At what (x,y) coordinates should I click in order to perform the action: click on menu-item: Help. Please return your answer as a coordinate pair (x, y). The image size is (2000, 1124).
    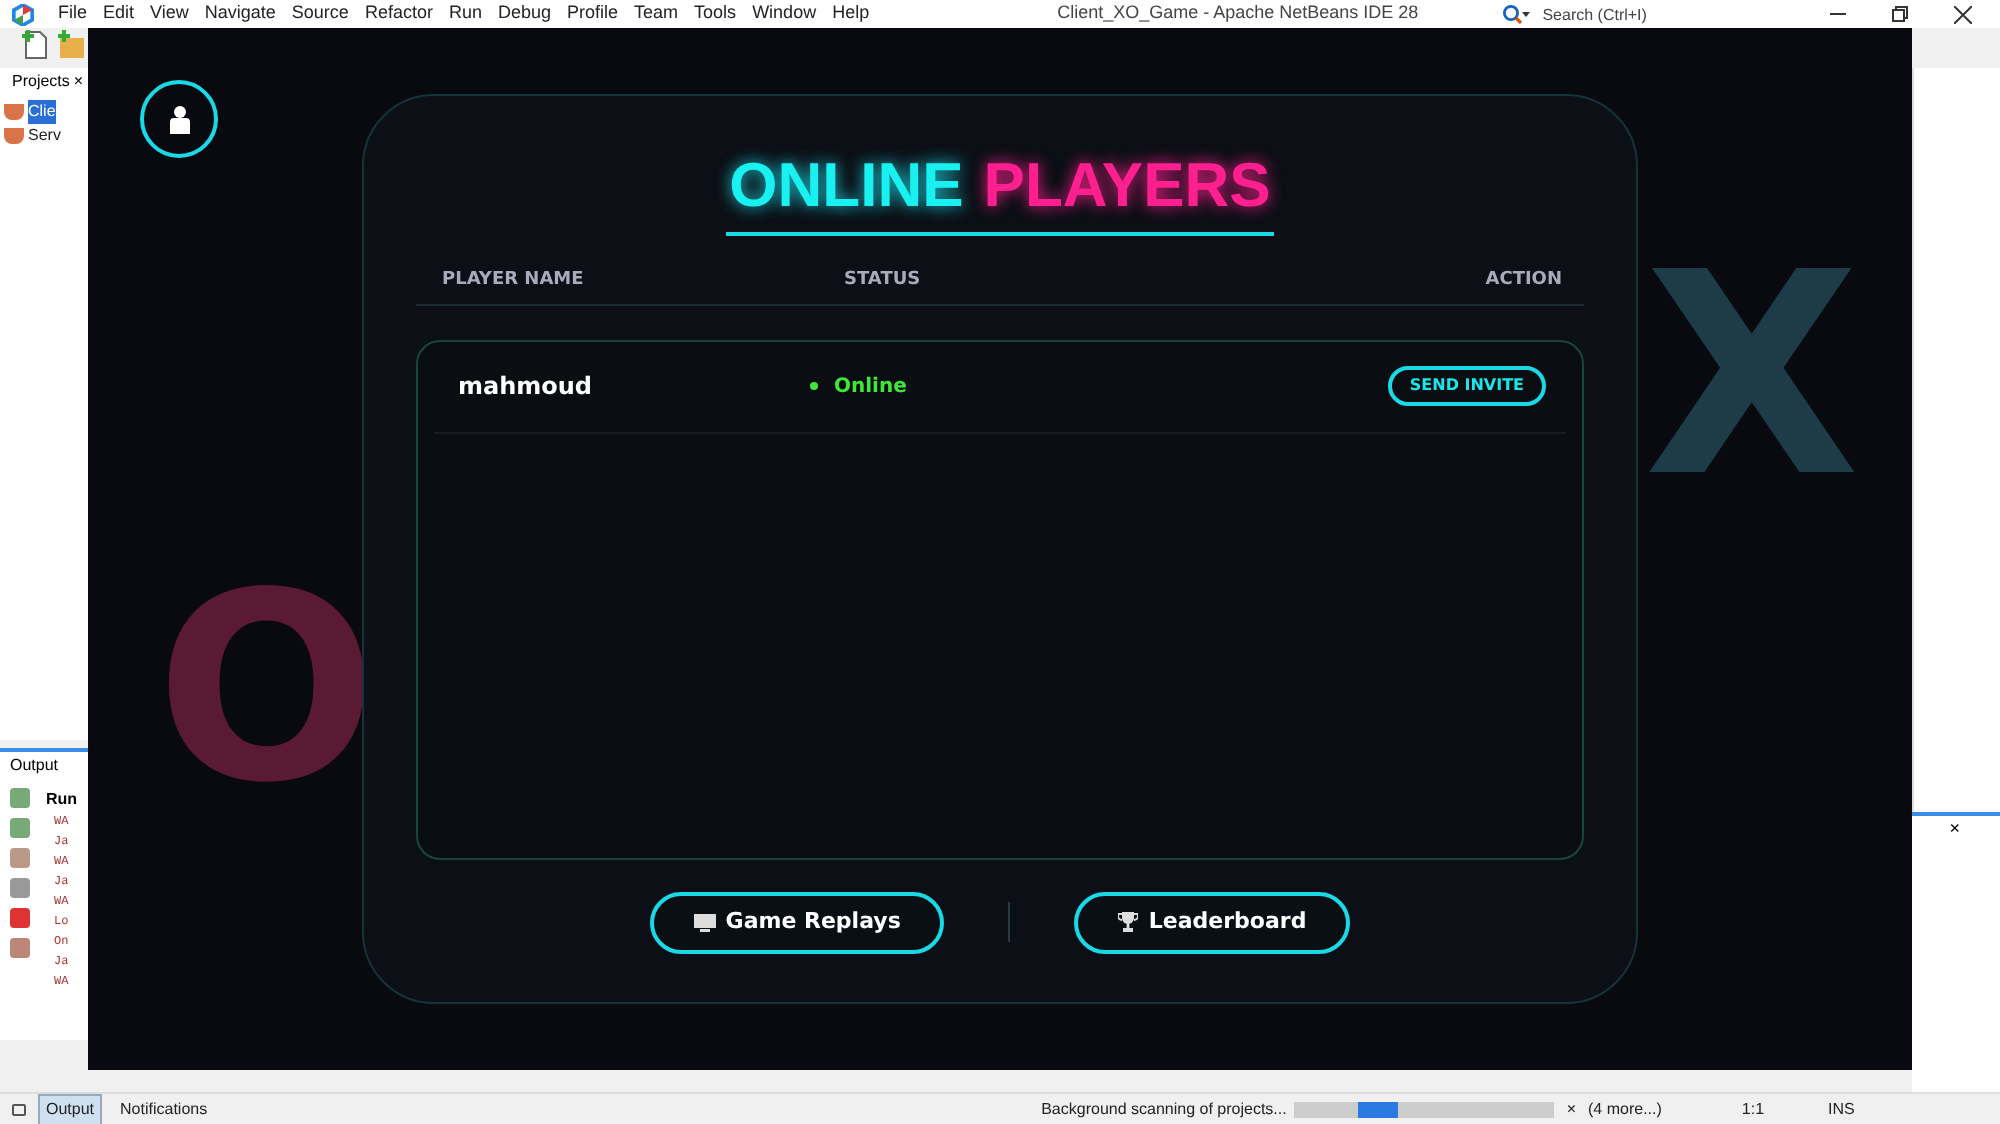
    Looking at the image, I should click on (851, 14).